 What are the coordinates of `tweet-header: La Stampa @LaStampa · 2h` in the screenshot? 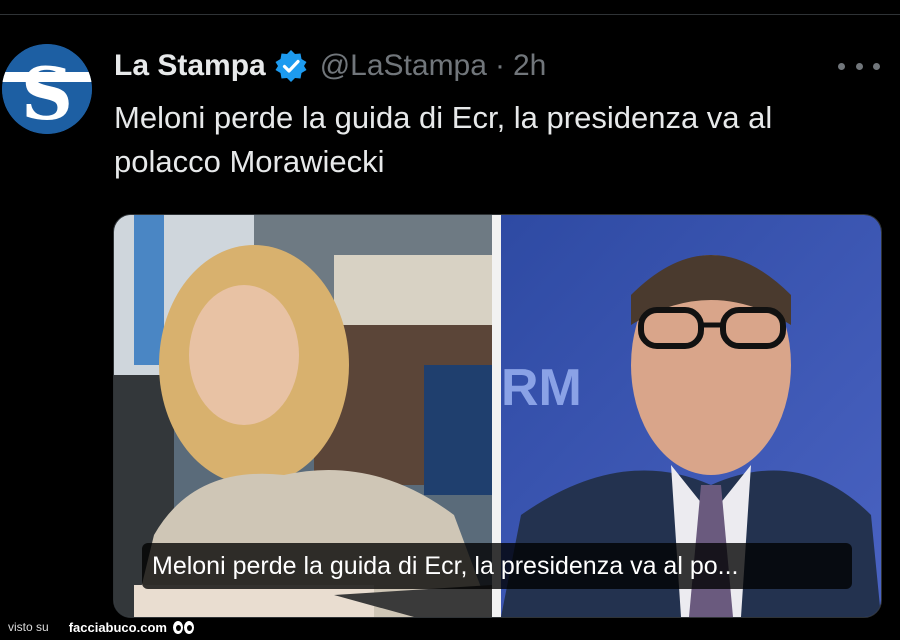 It's located at (330, 66).